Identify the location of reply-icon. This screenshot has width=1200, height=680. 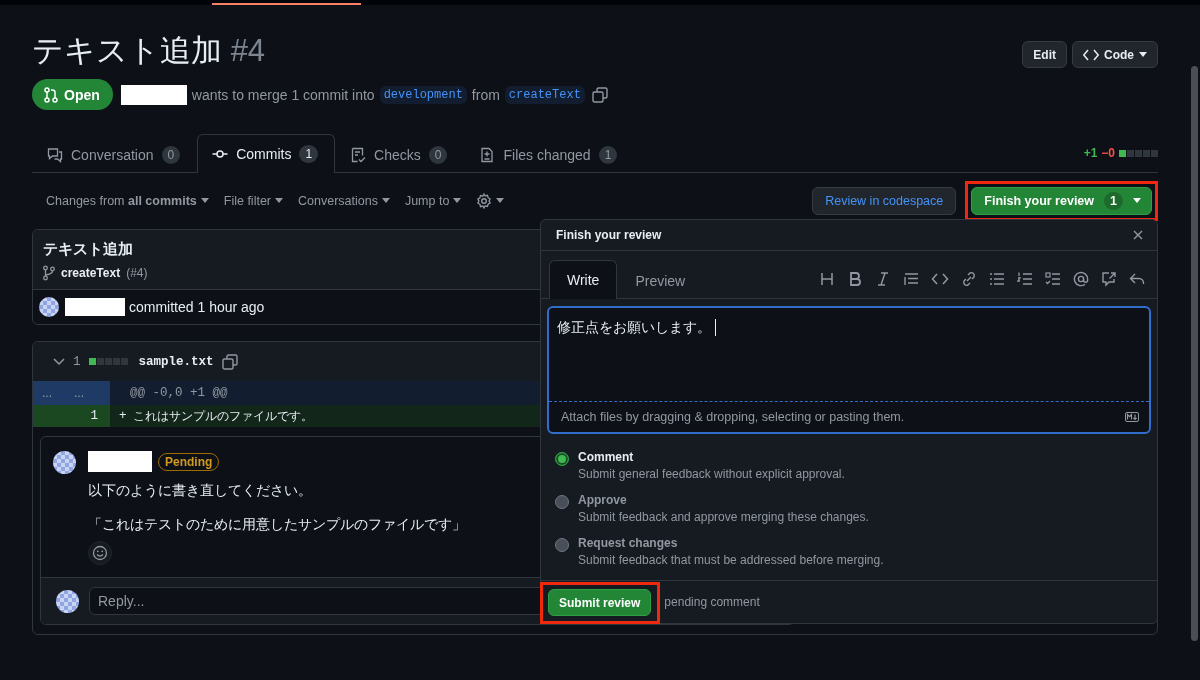
(1137, 279).